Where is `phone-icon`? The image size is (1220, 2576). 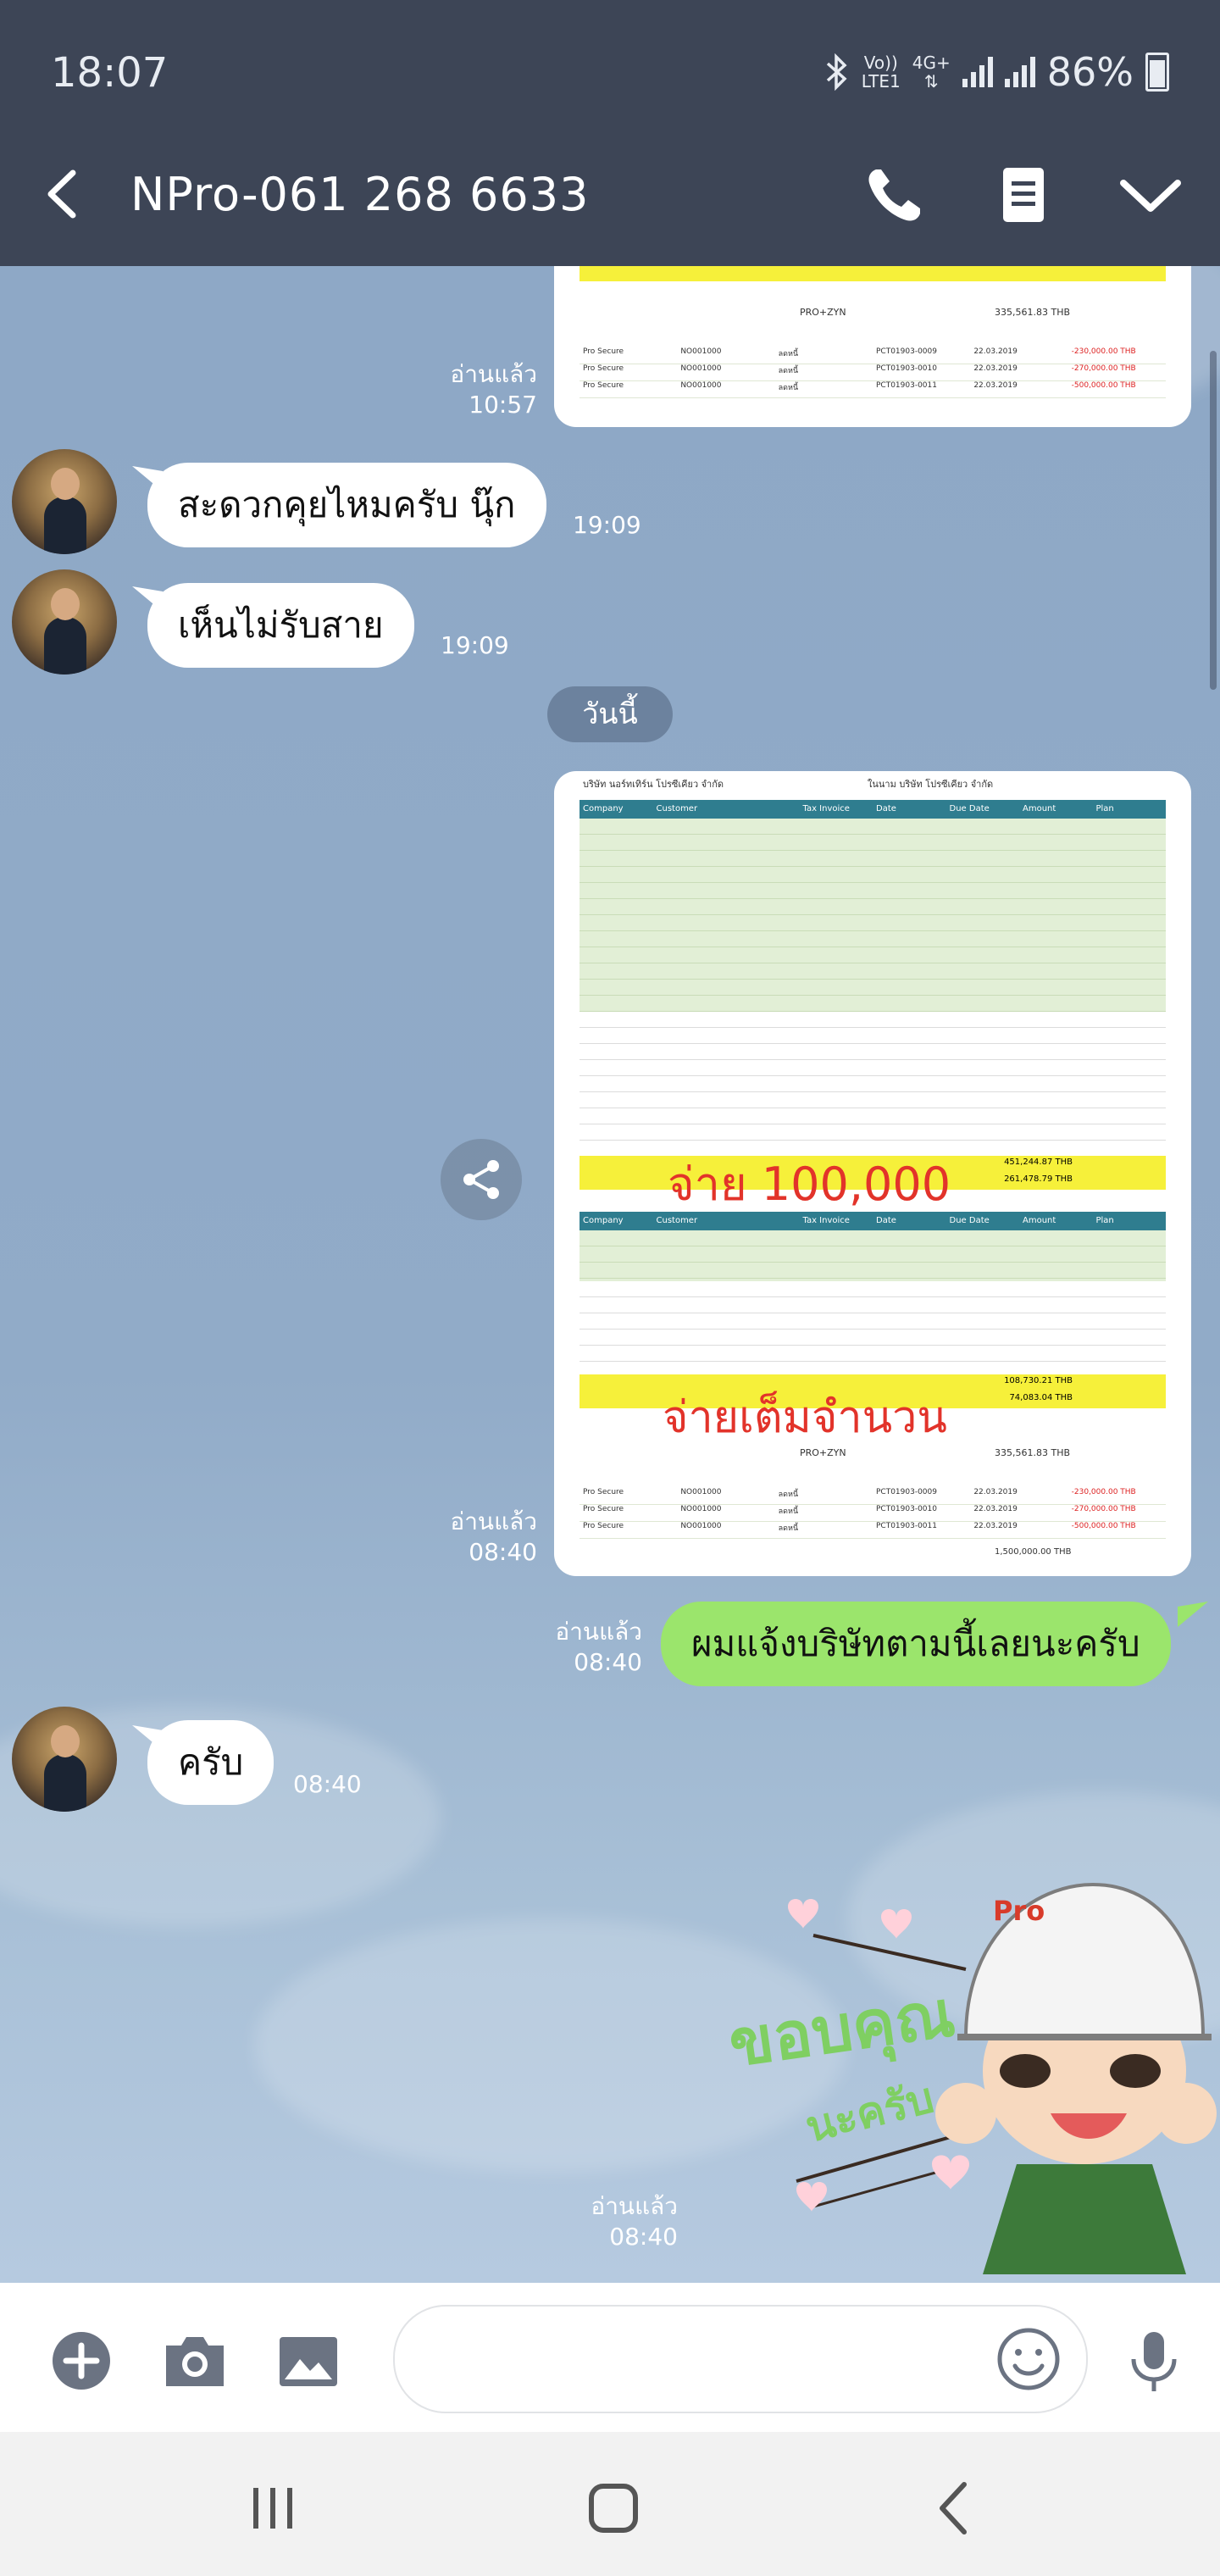 phone-icon is located at coordinates (895, 195).